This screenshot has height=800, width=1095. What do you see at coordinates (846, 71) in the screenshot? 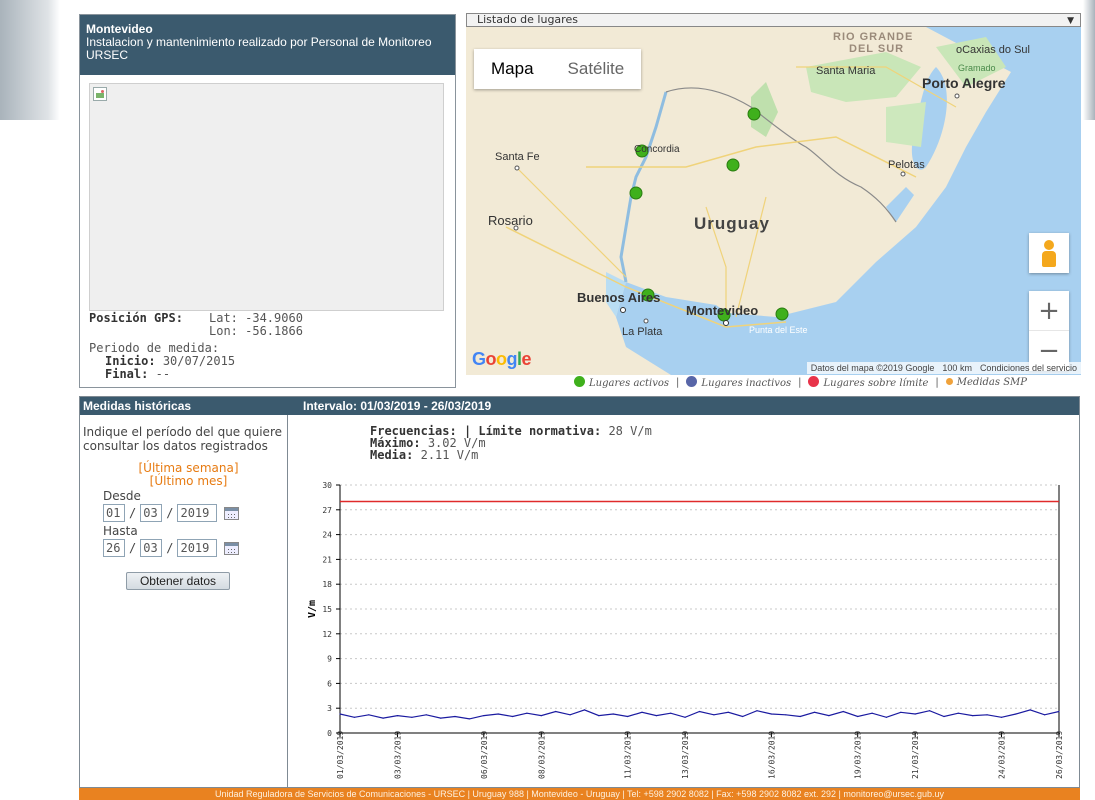
I see `map-label-santa-maria: Santa Maria` at bounding box center [846, 71].